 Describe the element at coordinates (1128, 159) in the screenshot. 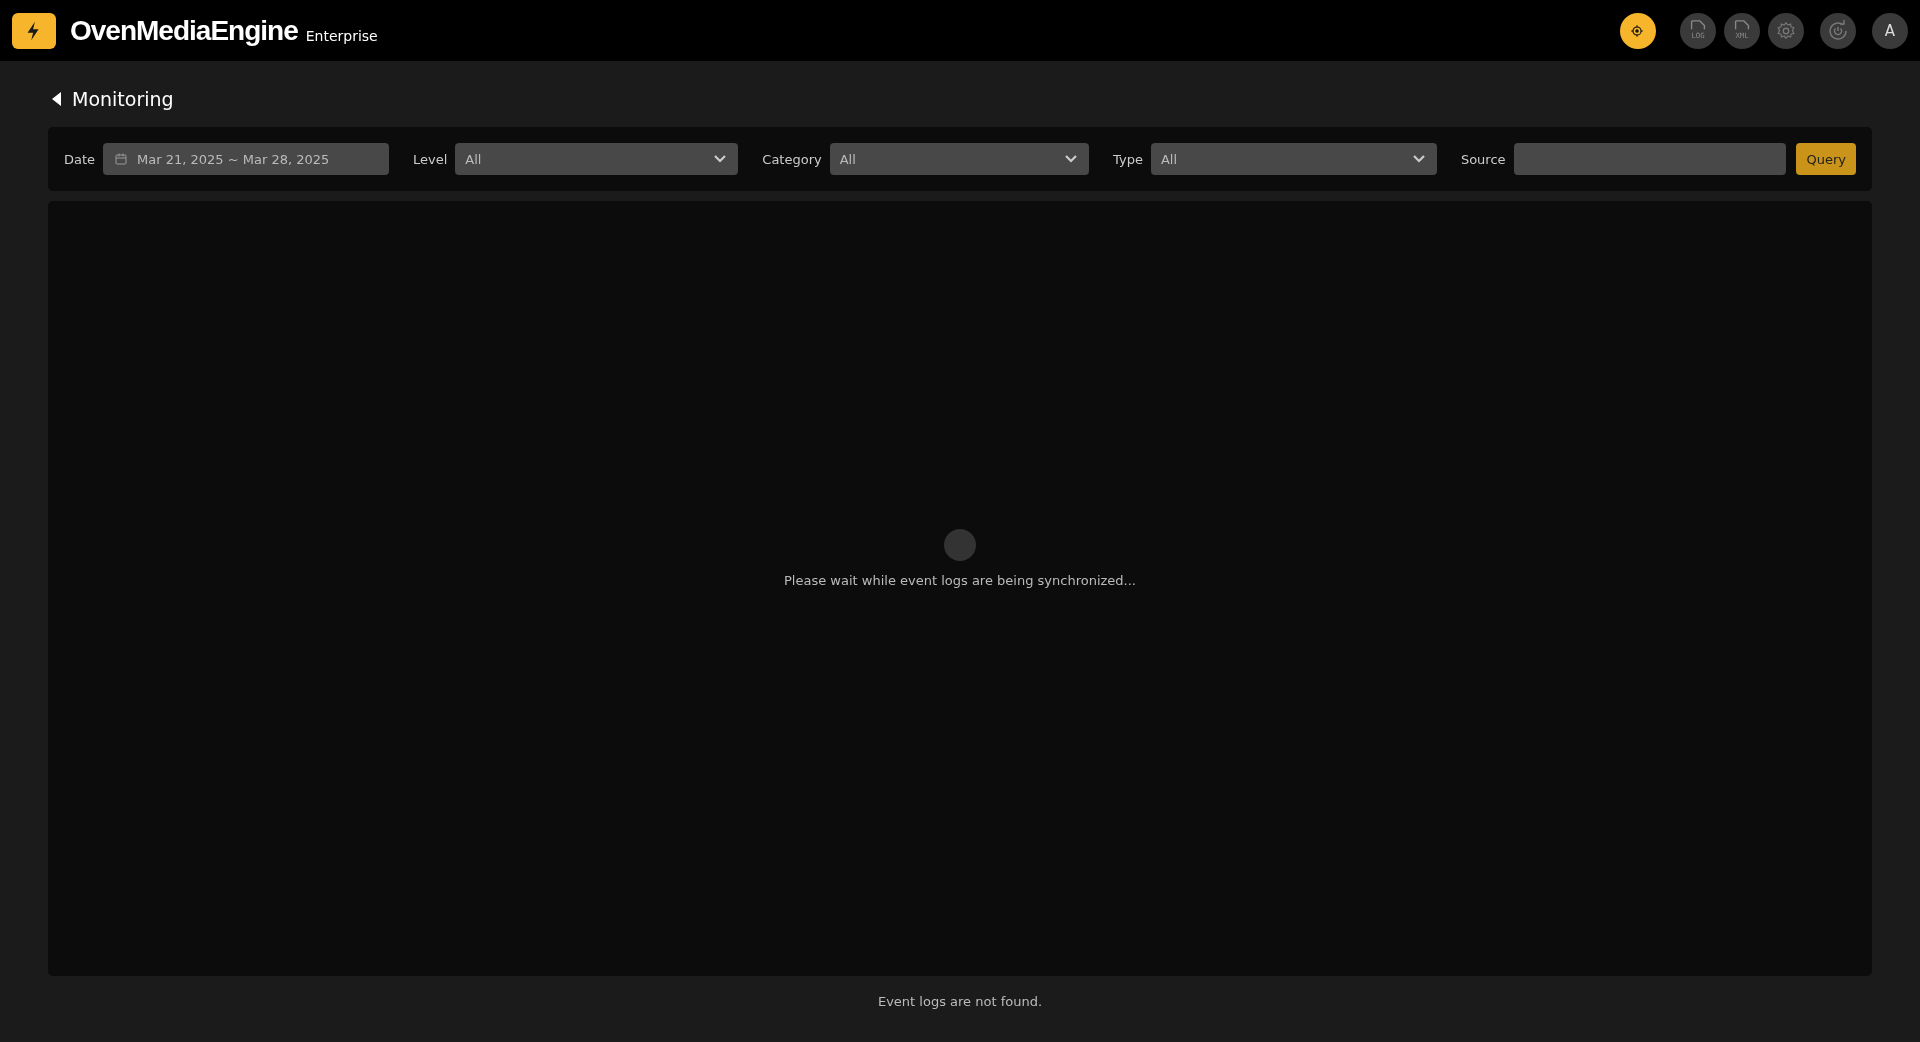

I see `filter-label: Type` at that location.